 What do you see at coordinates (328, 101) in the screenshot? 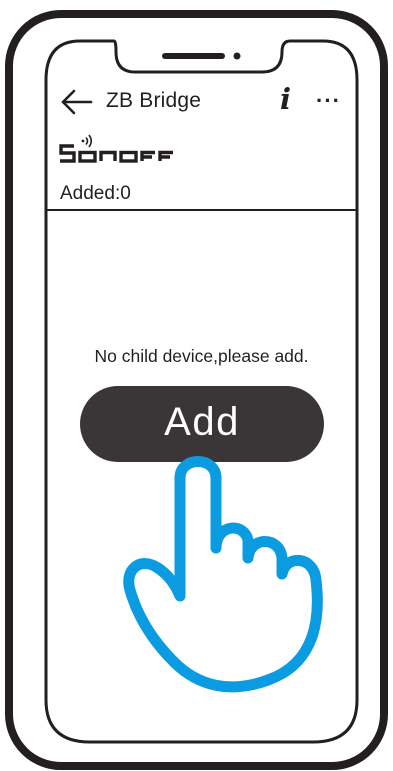
I see `more-icon: ···` at bounding box center [328, 101].